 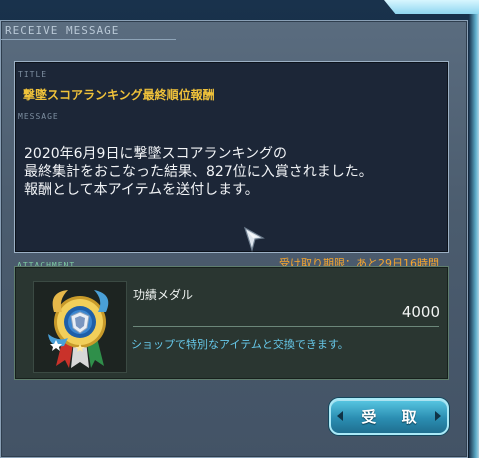 What do you see at coordinates (156, 154) in the screenshot?
I see `message-line: 2020年6月9日に撃墜スコアランキングの` at bounding box center [156, 154].